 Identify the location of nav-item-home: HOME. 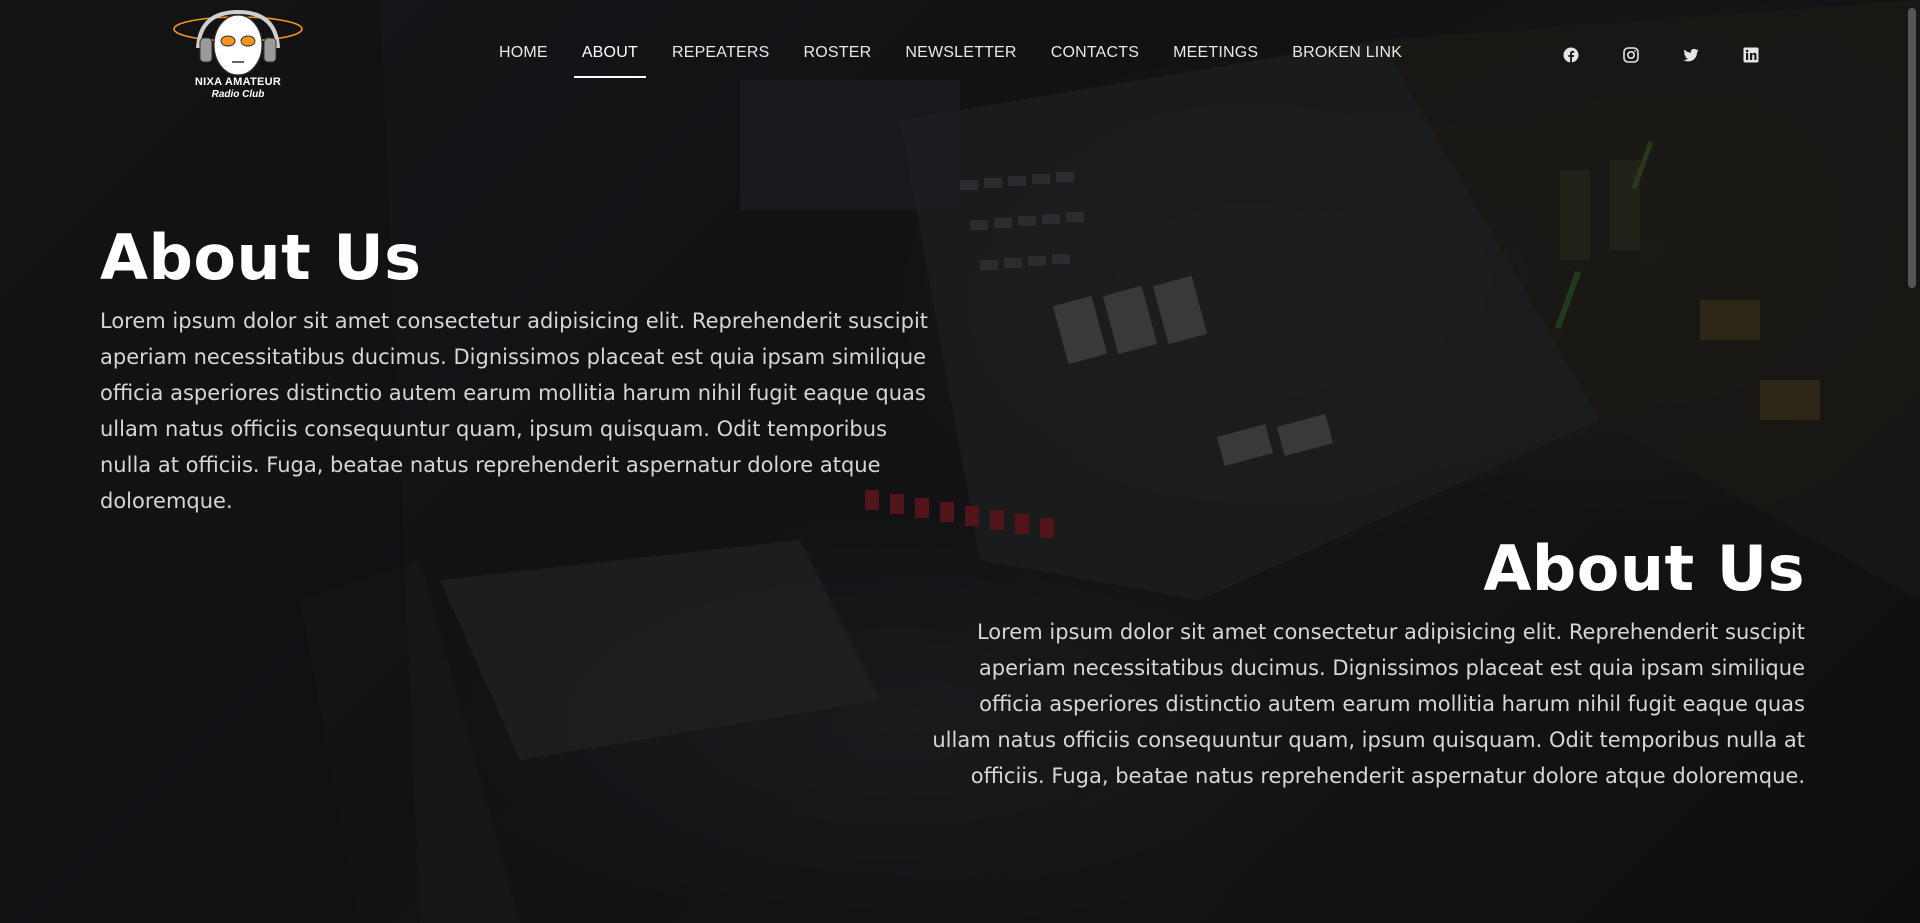
(523, 53).